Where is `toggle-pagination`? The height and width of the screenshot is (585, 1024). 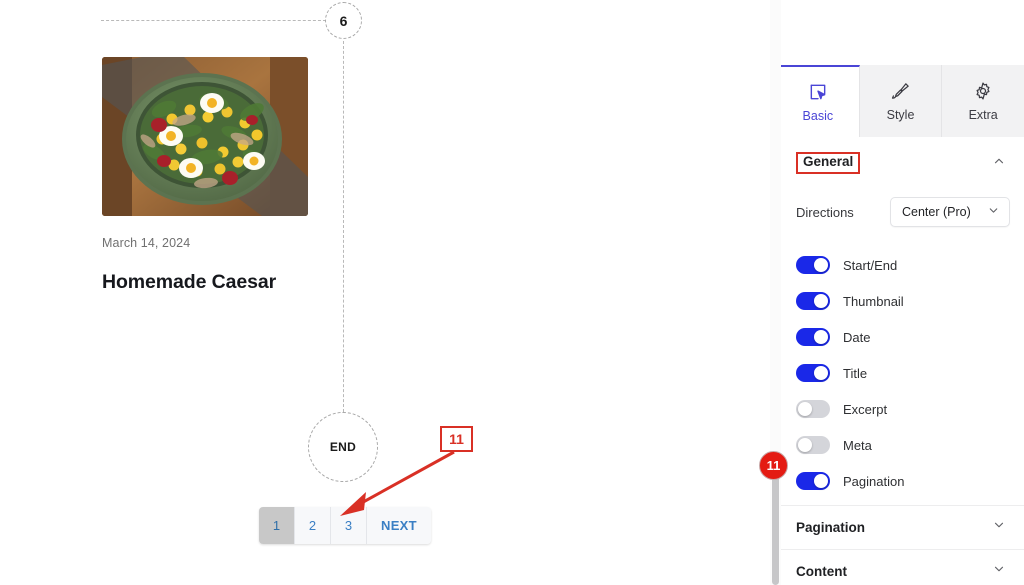 toggle-pagination is located at coordinates (813, 481).